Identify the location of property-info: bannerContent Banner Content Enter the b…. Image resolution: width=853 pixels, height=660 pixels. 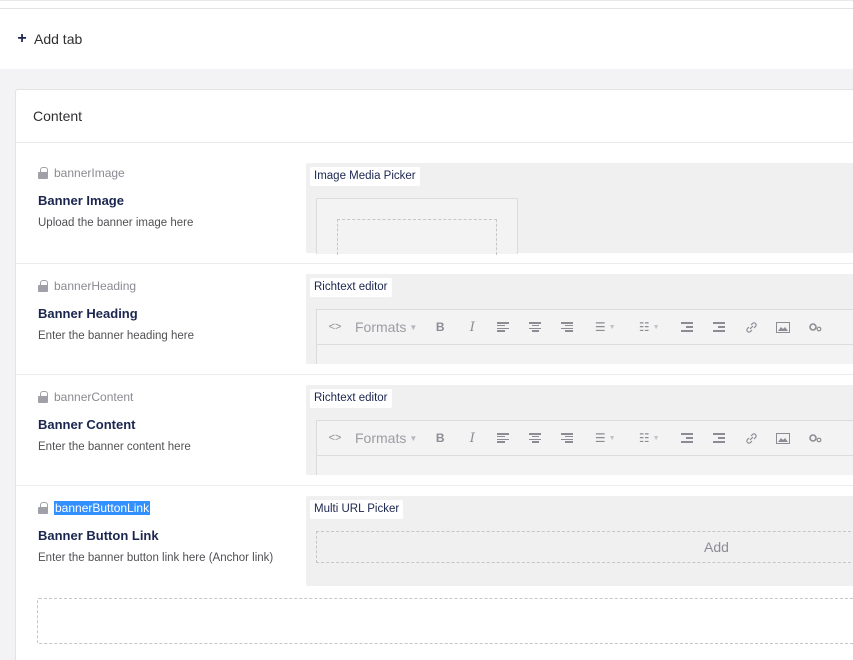
(173, 421).